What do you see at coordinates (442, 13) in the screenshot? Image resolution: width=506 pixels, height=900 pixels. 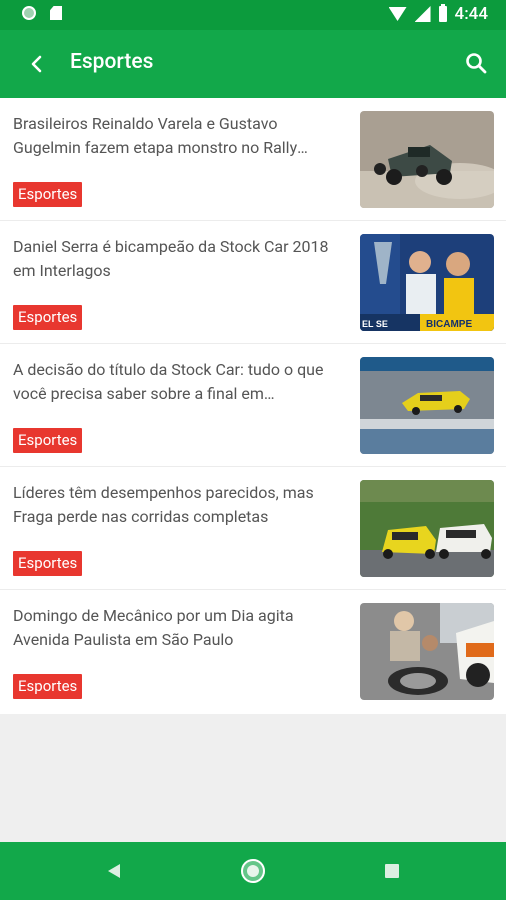 I see `battery-icon` at bounding box center [442, 13].